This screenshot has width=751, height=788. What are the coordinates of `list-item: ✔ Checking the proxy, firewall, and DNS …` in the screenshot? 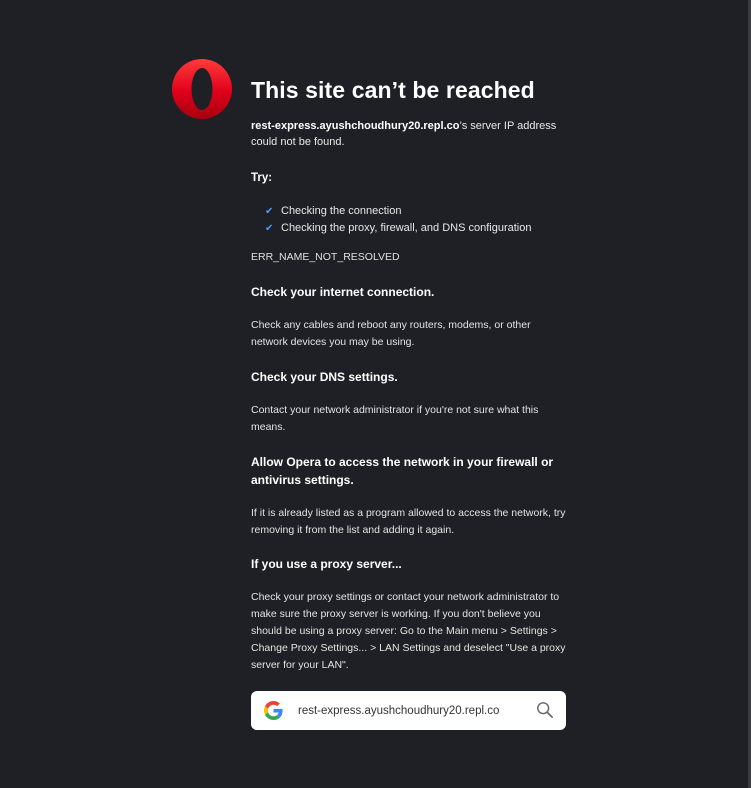 It's located at (417, 228).